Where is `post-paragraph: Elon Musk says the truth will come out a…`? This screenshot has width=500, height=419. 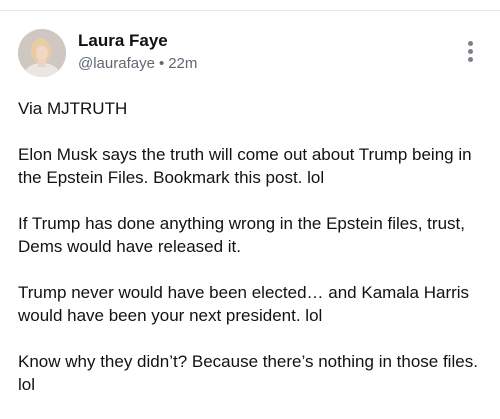 post-paragraph: Elon Musk says the truth will come out a… is located at coordinates (247, 166).